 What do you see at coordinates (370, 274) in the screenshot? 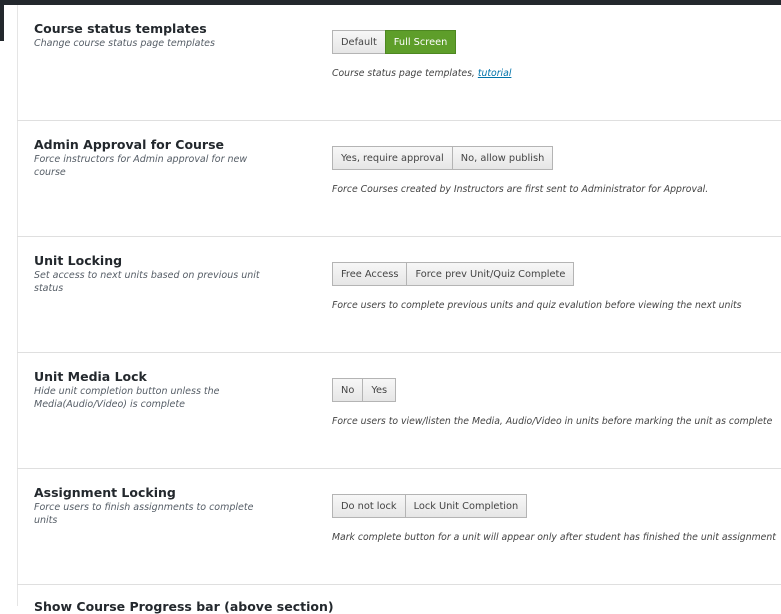
I see `free-access-button: Free Access` at bounding box center [370, 274].